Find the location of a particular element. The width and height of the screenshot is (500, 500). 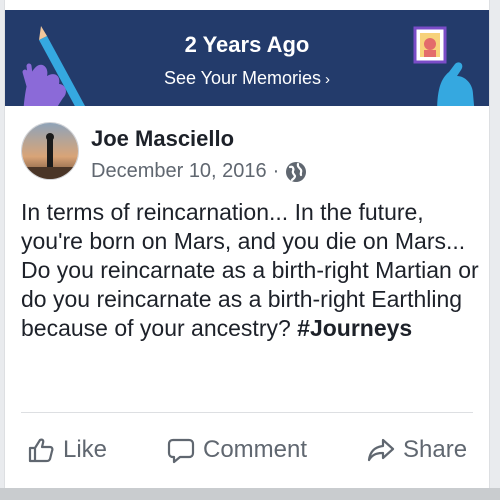

chevron-right-icon: › is located at coordinates (328, 79).